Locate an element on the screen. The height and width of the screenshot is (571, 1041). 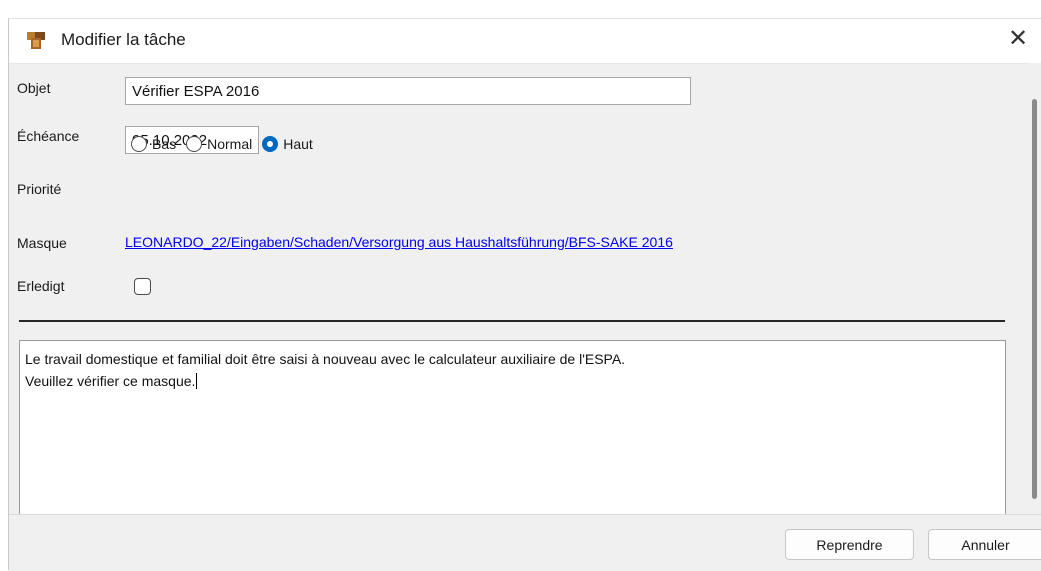
notes-line-with-caret: Veuillez vérifier ce masque. is located at coordinates (515, 381).